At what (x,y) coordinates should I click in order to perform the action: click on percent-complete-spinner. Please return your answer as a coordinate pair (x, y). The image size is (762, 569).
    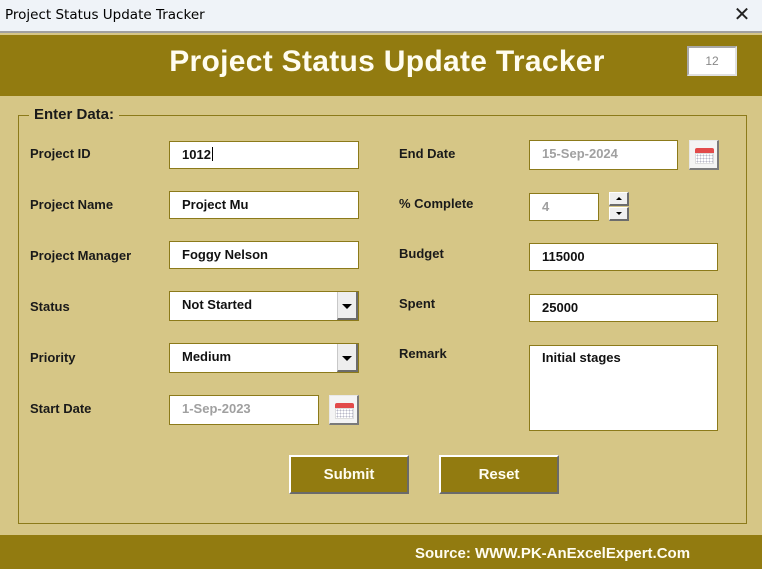
    Looking at the image, I should click on (619, 207).